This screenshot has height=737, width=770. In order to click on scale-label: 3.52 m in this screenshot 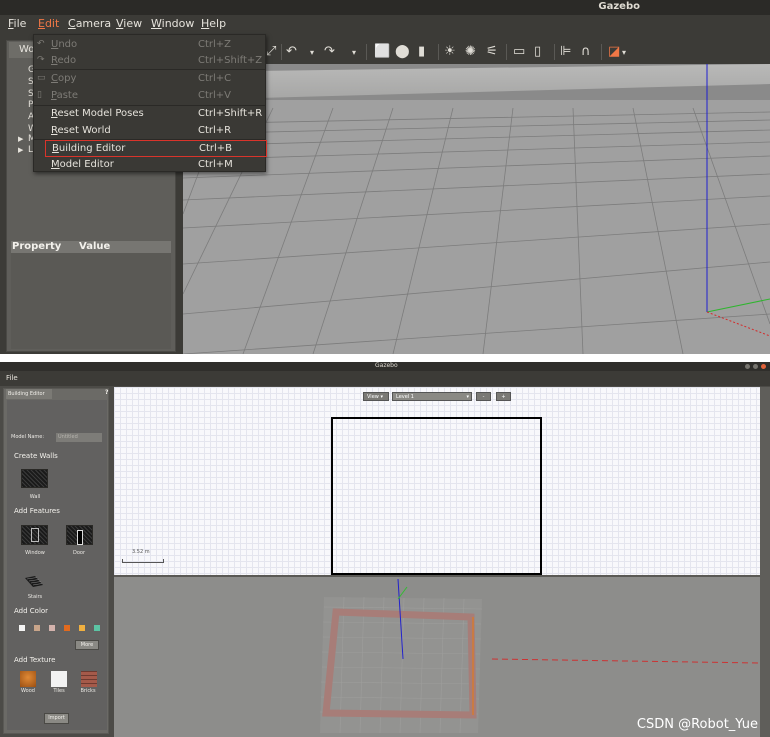, I will do `click(141, 552)`.